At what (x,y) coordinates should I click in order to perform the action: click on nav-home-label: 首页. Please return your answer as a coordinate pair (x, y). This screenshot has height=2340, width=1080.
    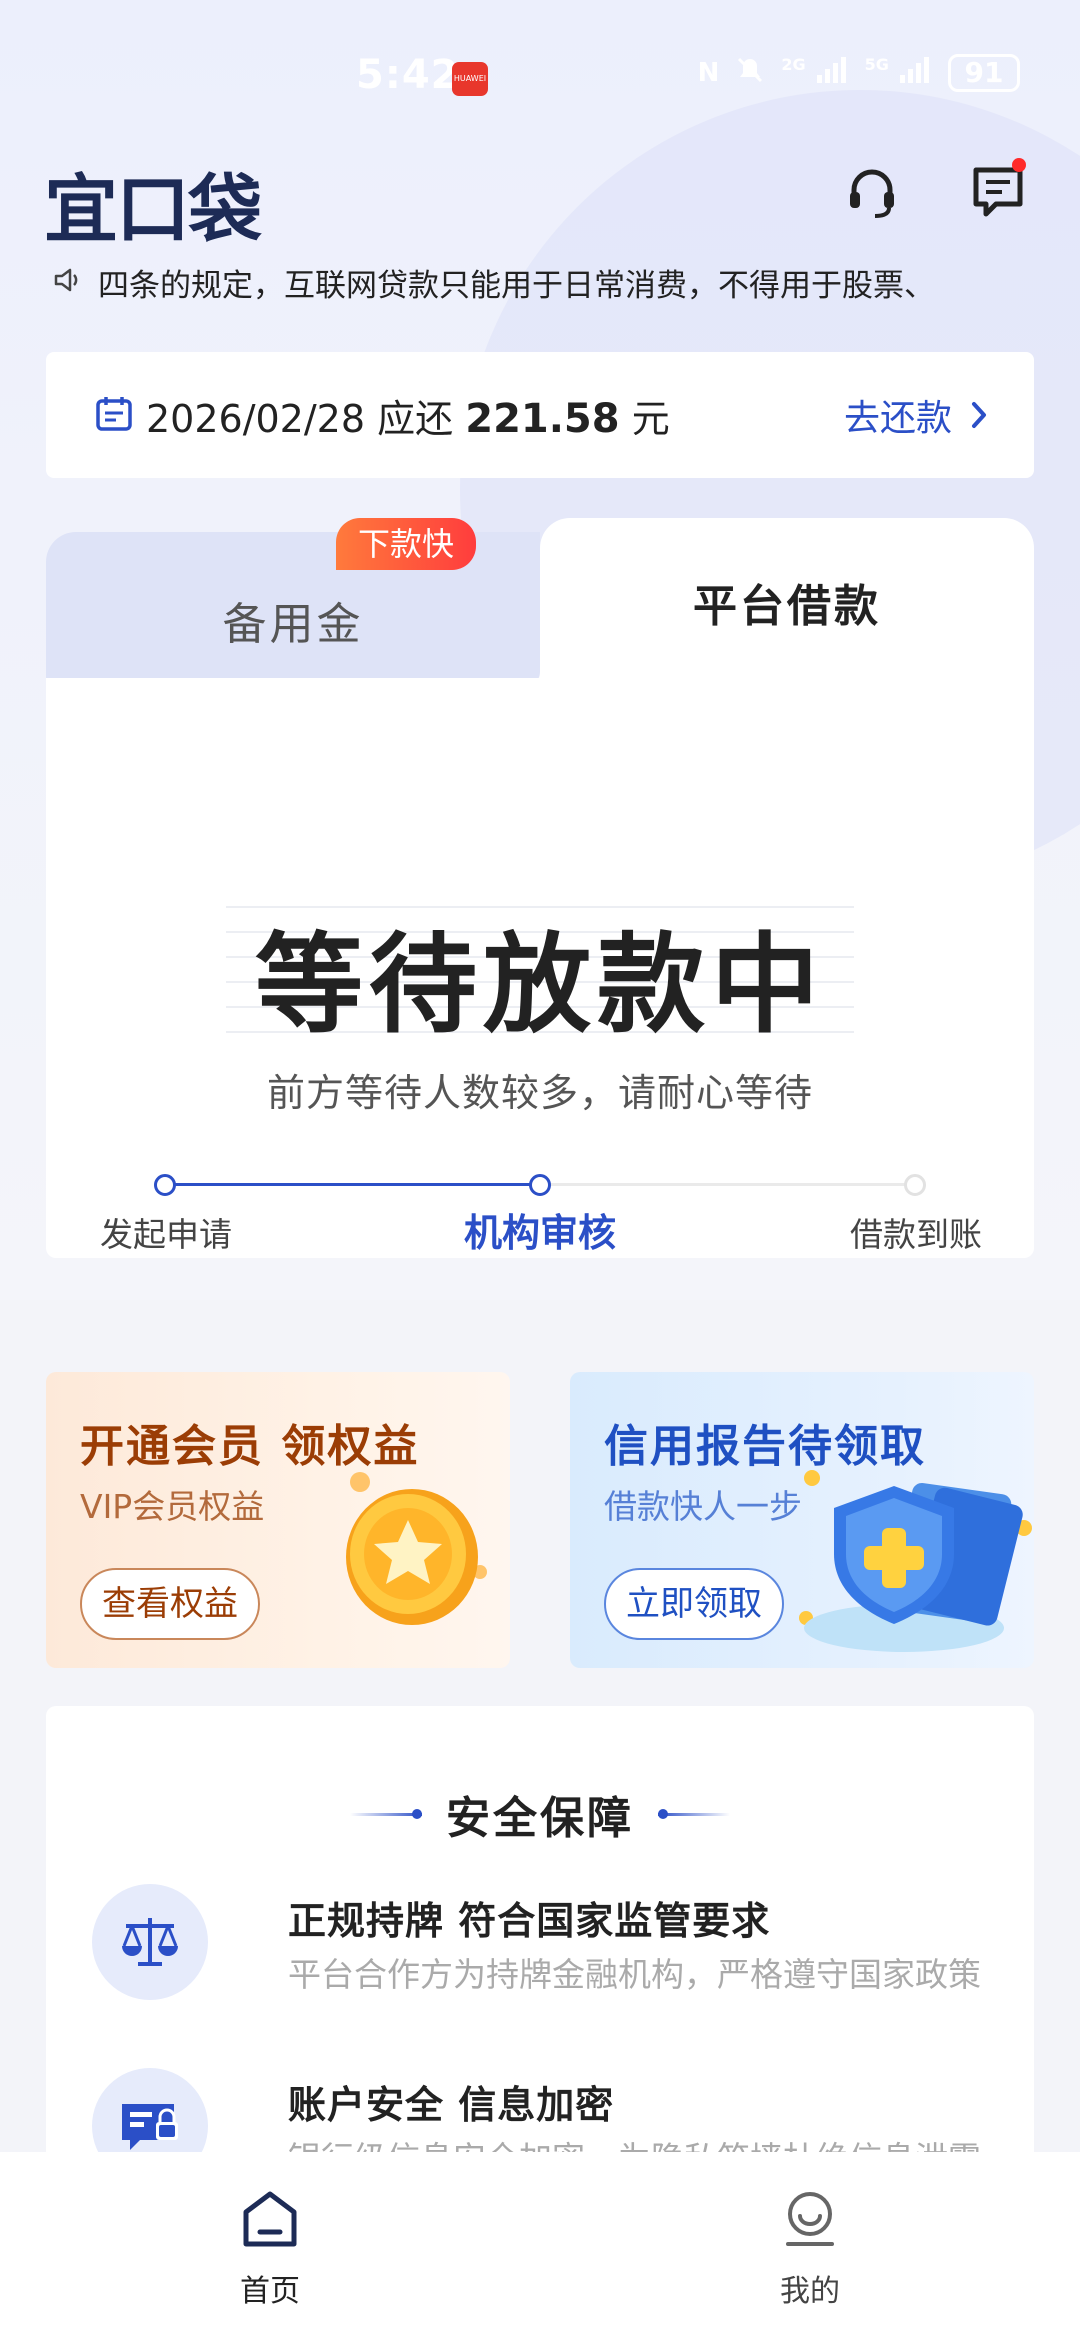
    Looking at the image, I should click on (270, 2291).